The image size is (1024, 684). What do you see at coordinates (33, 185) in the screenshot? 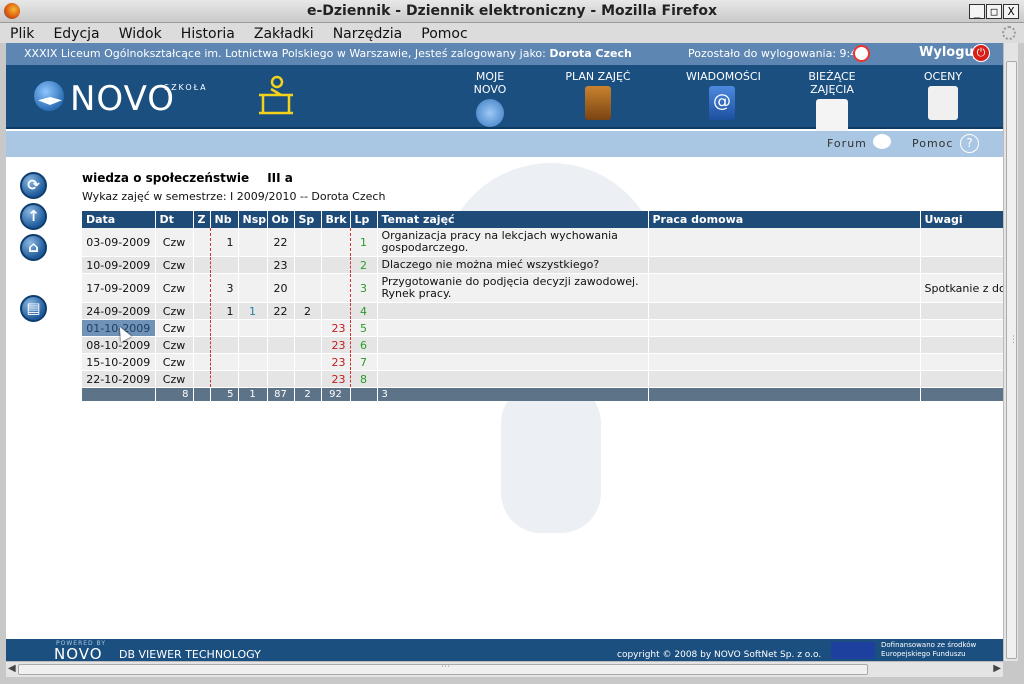
I see `refresh-icon: ⟳` at bounding box center [33, 185].